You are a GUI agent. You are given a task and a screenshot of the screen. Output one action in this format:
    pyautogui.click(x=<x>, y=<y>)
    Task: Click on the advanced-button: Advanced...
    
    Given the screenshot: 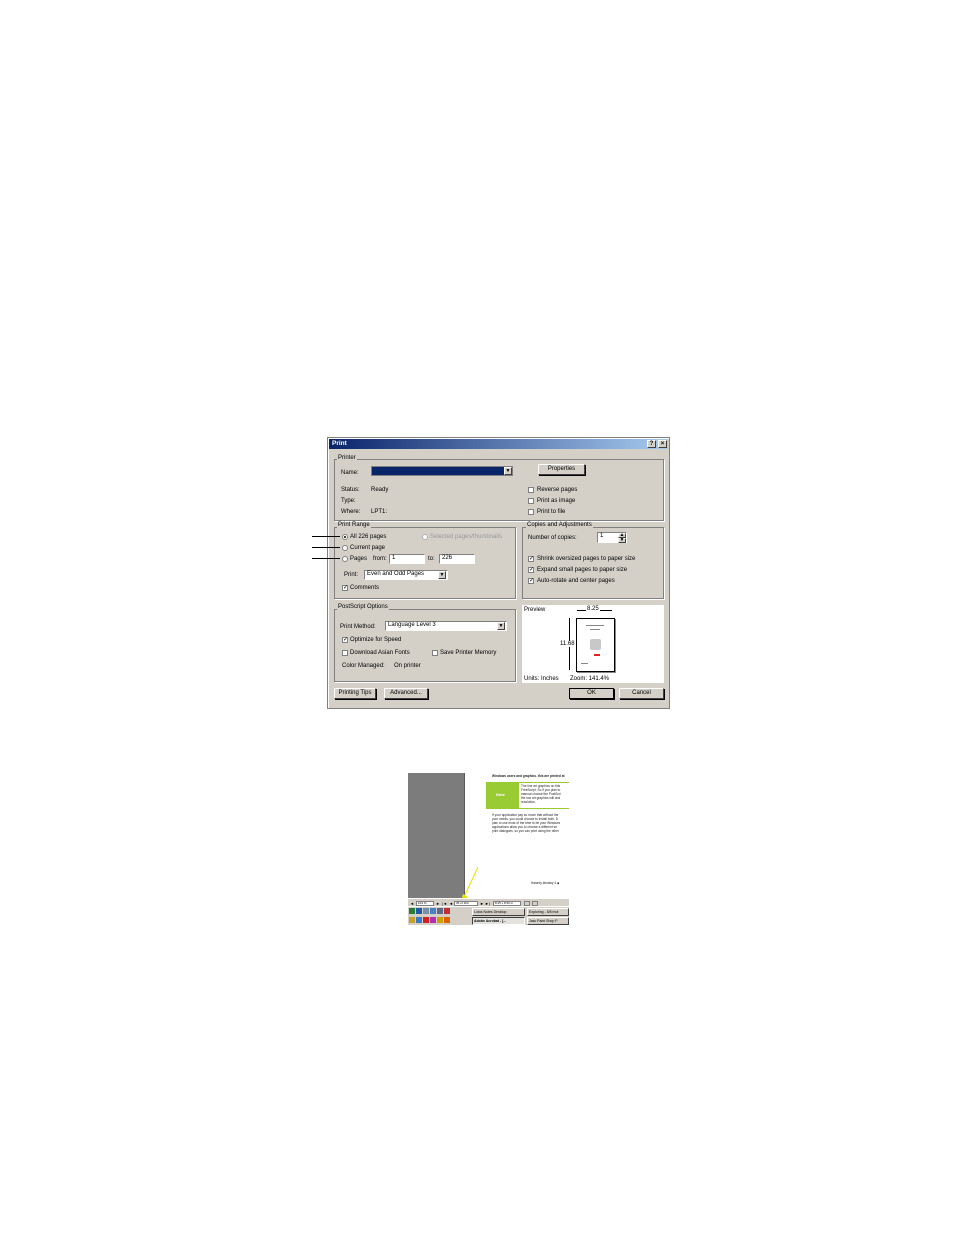 What is the action you would take?
    pyautogui.click(x=406, y=693)
    